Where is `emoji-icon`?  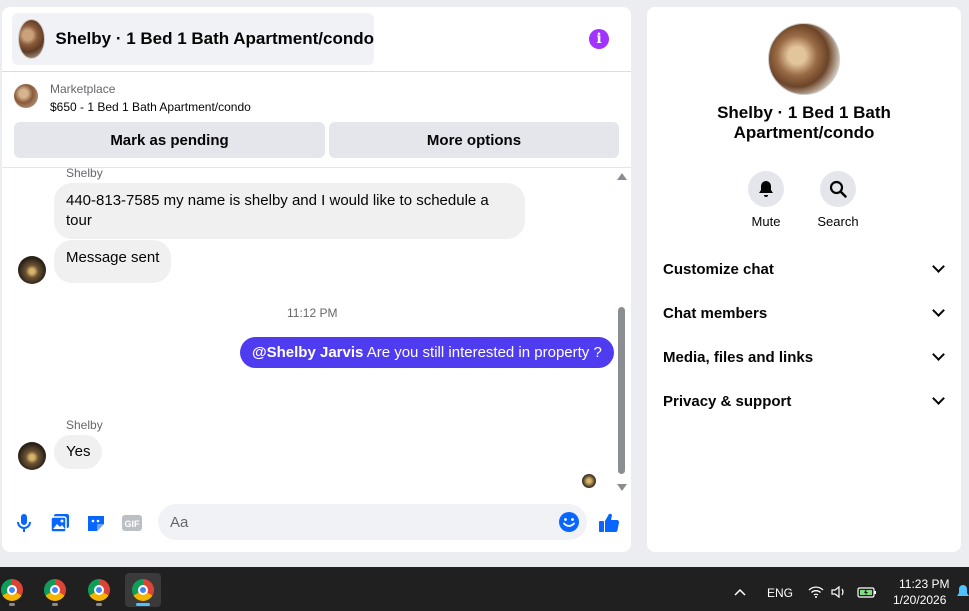
emoji-icon is located at coordinates (569, 522).